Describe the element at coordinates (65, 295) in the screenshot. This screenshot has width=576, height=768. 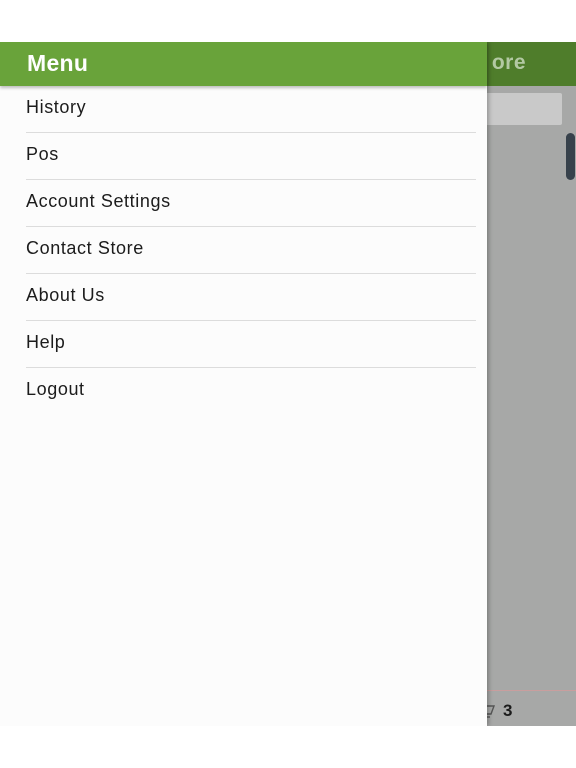
I see `menu-item-label: About Us` at that location.